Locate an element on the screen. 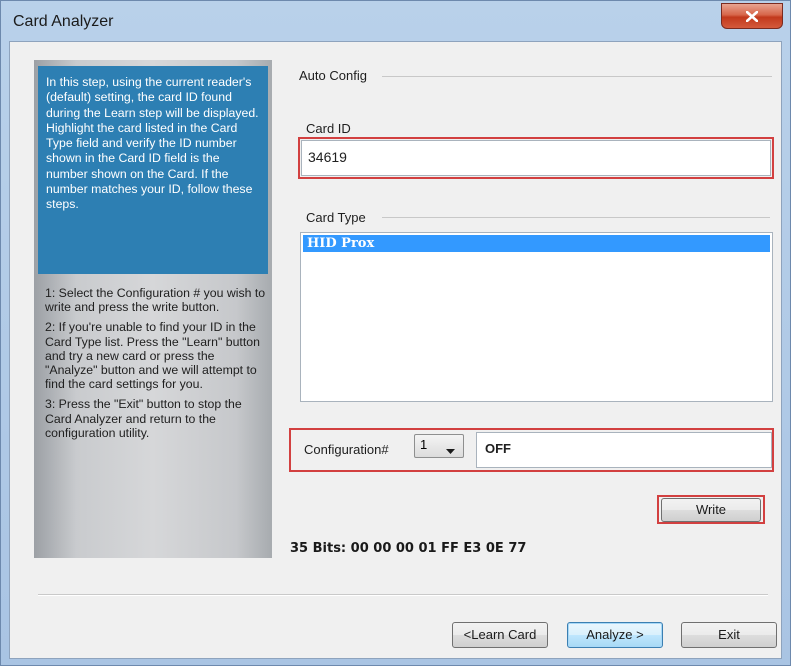 This screenshot has height=668, width=793. auto-config-divider is located at coordinates (577, 76).